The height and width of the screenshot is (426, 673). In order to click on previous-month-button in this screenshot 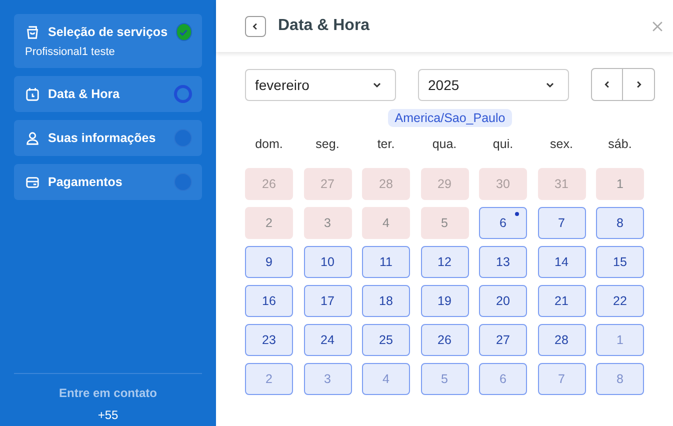, I will do `click(607, 84)`.